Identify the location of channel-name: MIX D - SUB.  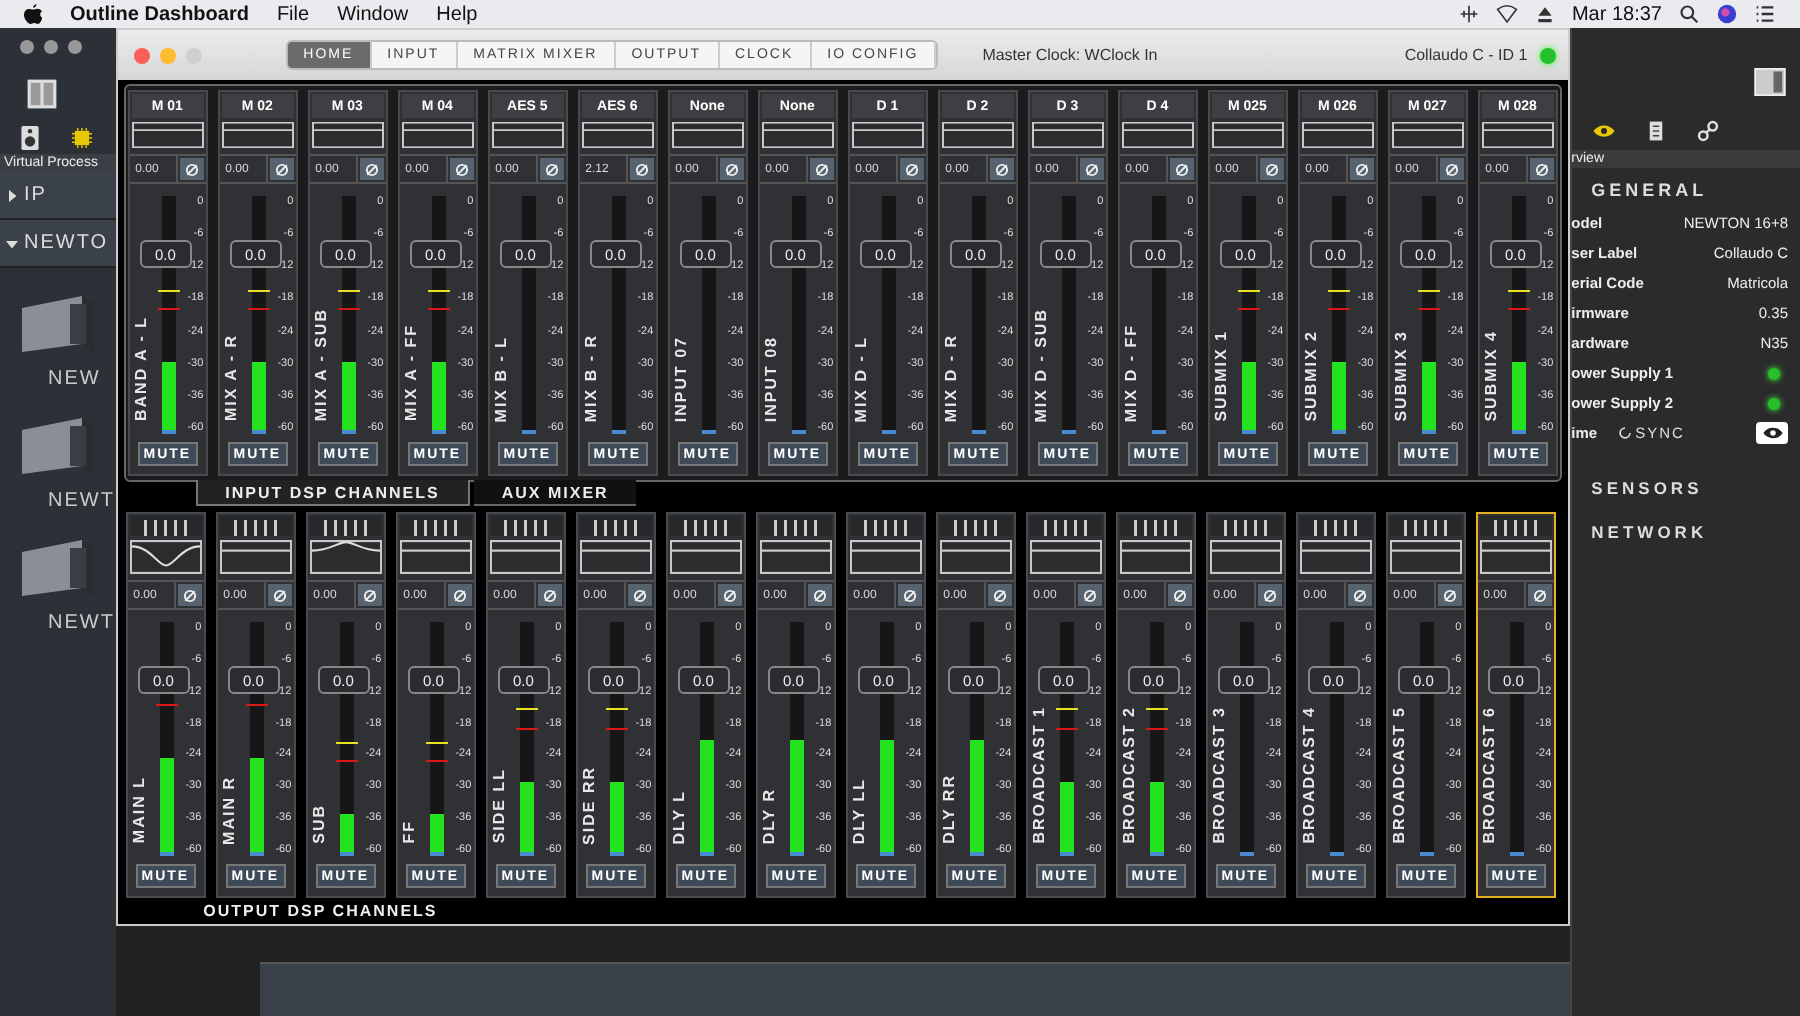
(1040, 364).